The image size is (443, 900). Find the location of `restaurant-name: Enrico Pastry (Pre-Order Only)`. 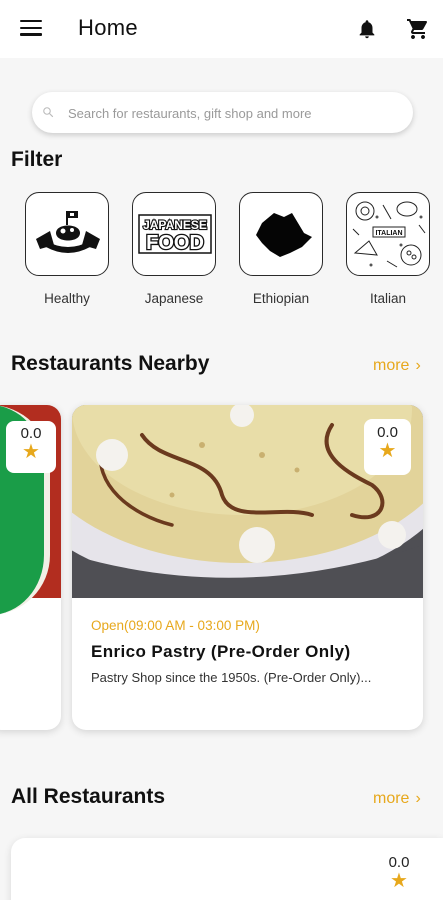

restaurant-name: Enrico Pastry (Pre-Order Only) is located at coordinates (221, 651).